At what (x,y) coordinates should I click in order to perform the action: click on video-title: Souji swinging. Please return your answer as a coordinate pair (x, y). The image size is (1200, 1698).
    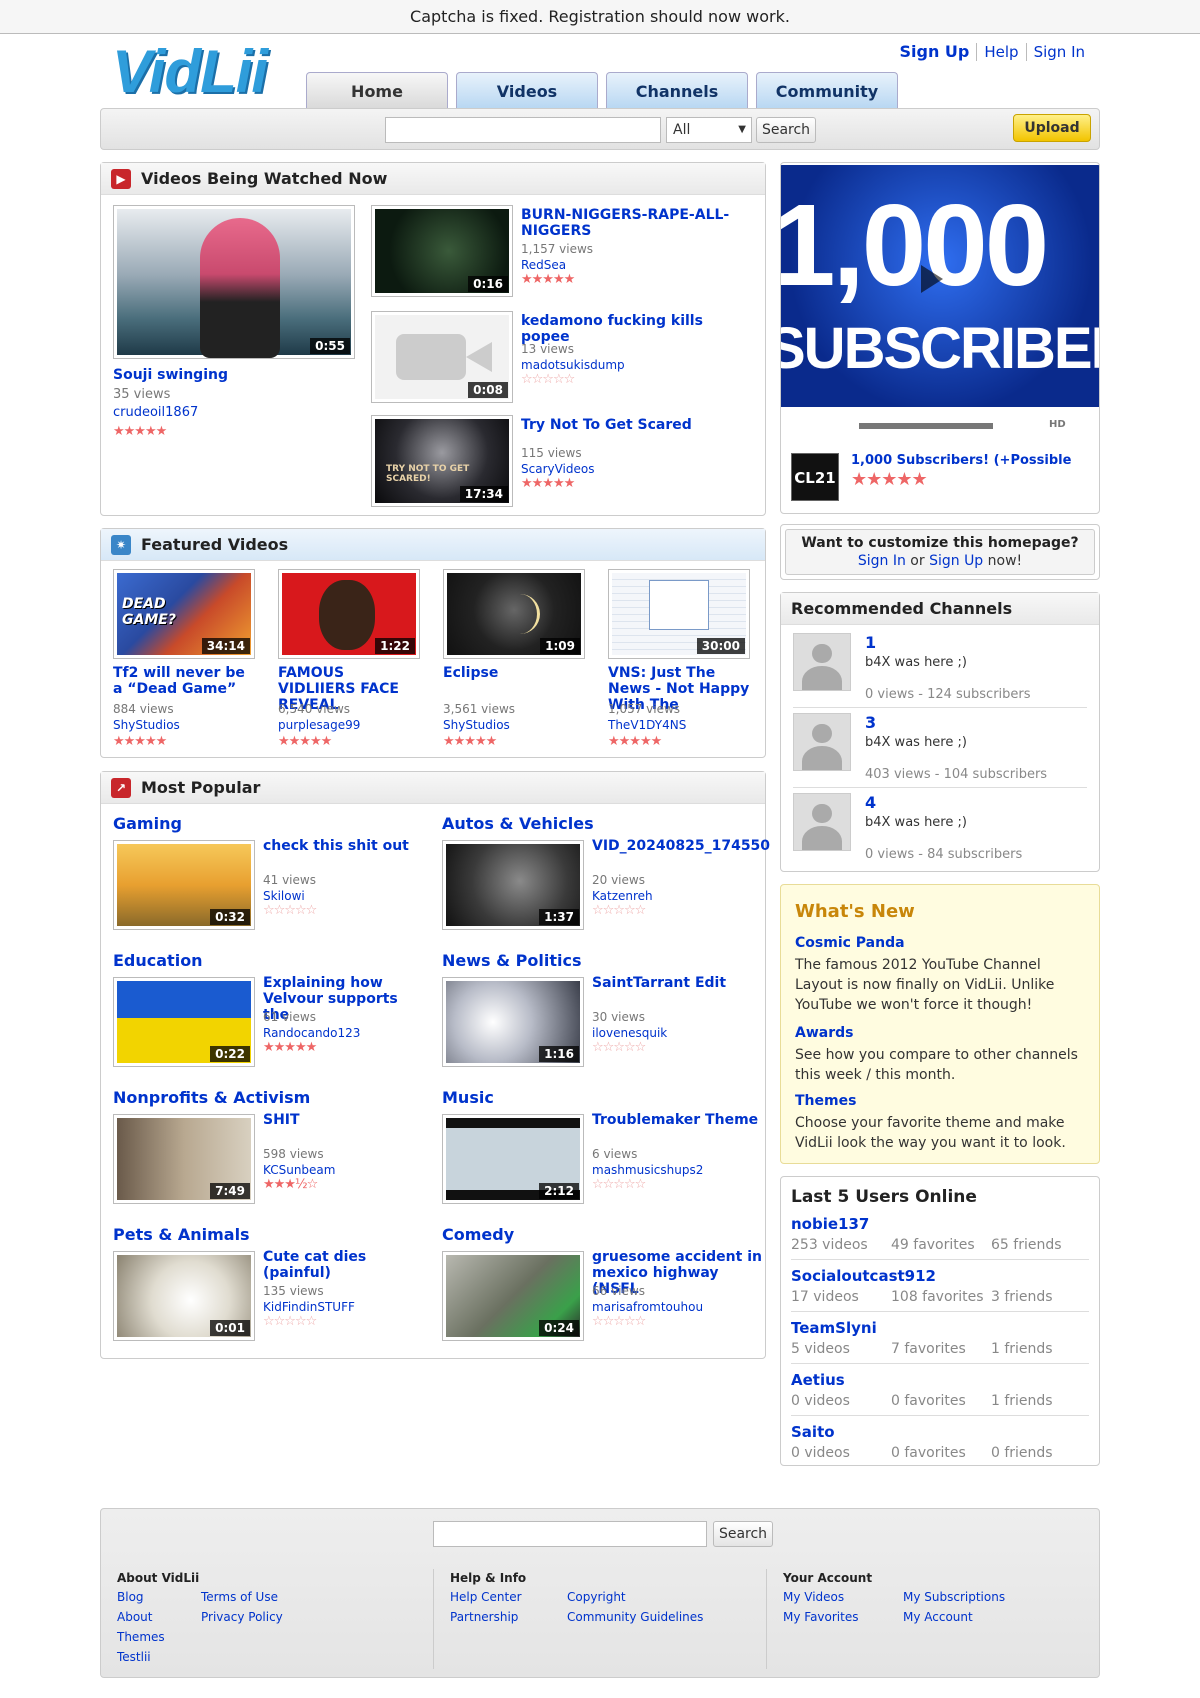
    Looking at the image, I should click on (233, 375).